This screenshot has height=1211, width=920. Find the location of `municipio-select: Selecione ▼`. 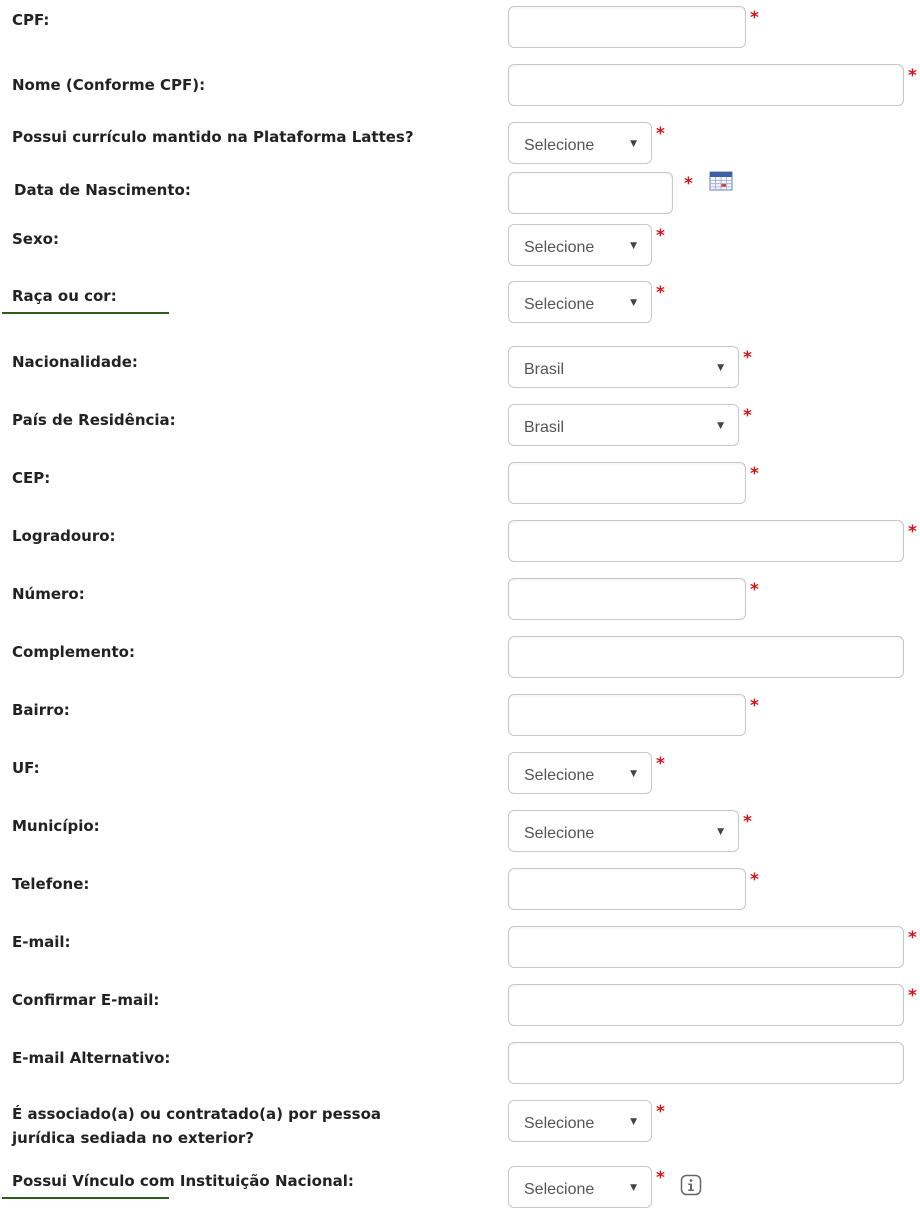

municipio-select: Selecione ▼ is located at coordinates (623, 831).